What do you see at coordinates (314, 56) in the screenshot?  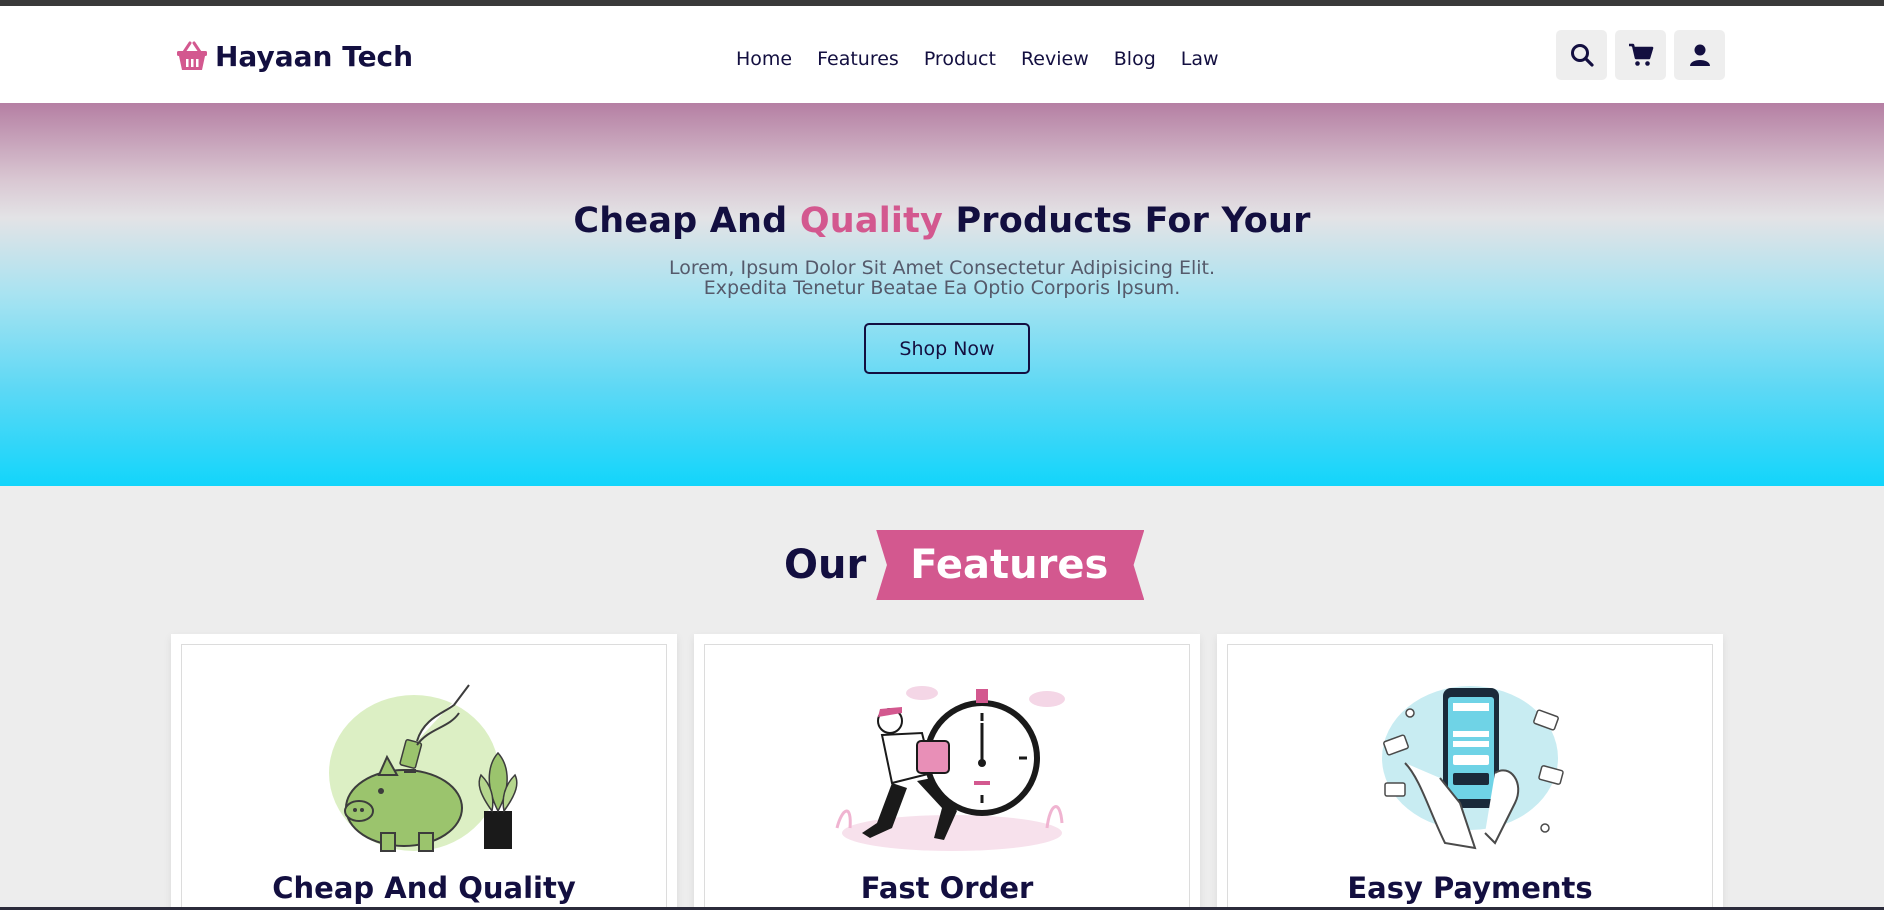 I see `logo-text: Hayaan Tech` at bounding box center [314, 56].